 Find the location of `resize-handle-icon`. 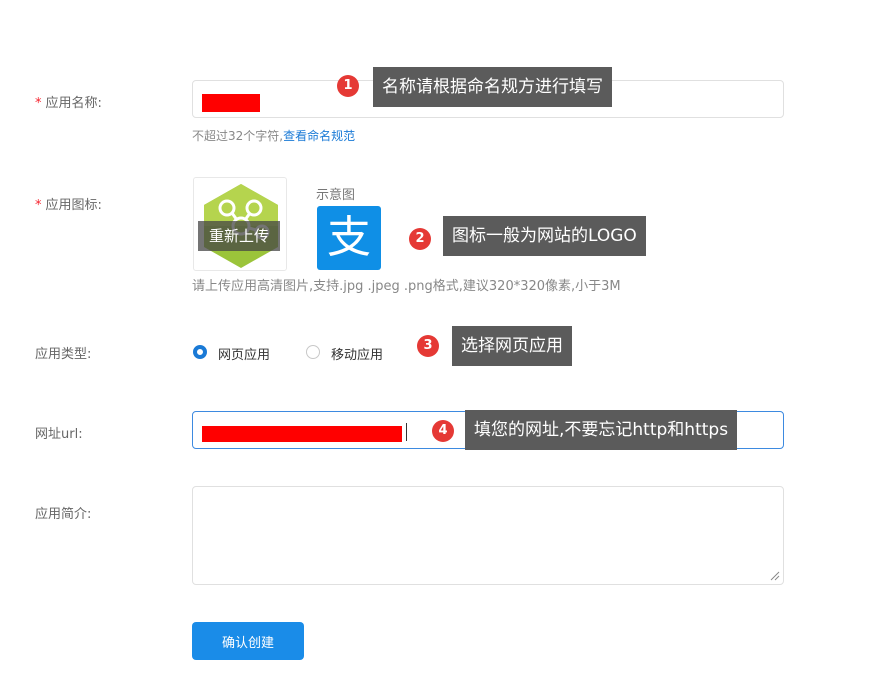

resize-handle-icon is located at coordinates (775, 576).